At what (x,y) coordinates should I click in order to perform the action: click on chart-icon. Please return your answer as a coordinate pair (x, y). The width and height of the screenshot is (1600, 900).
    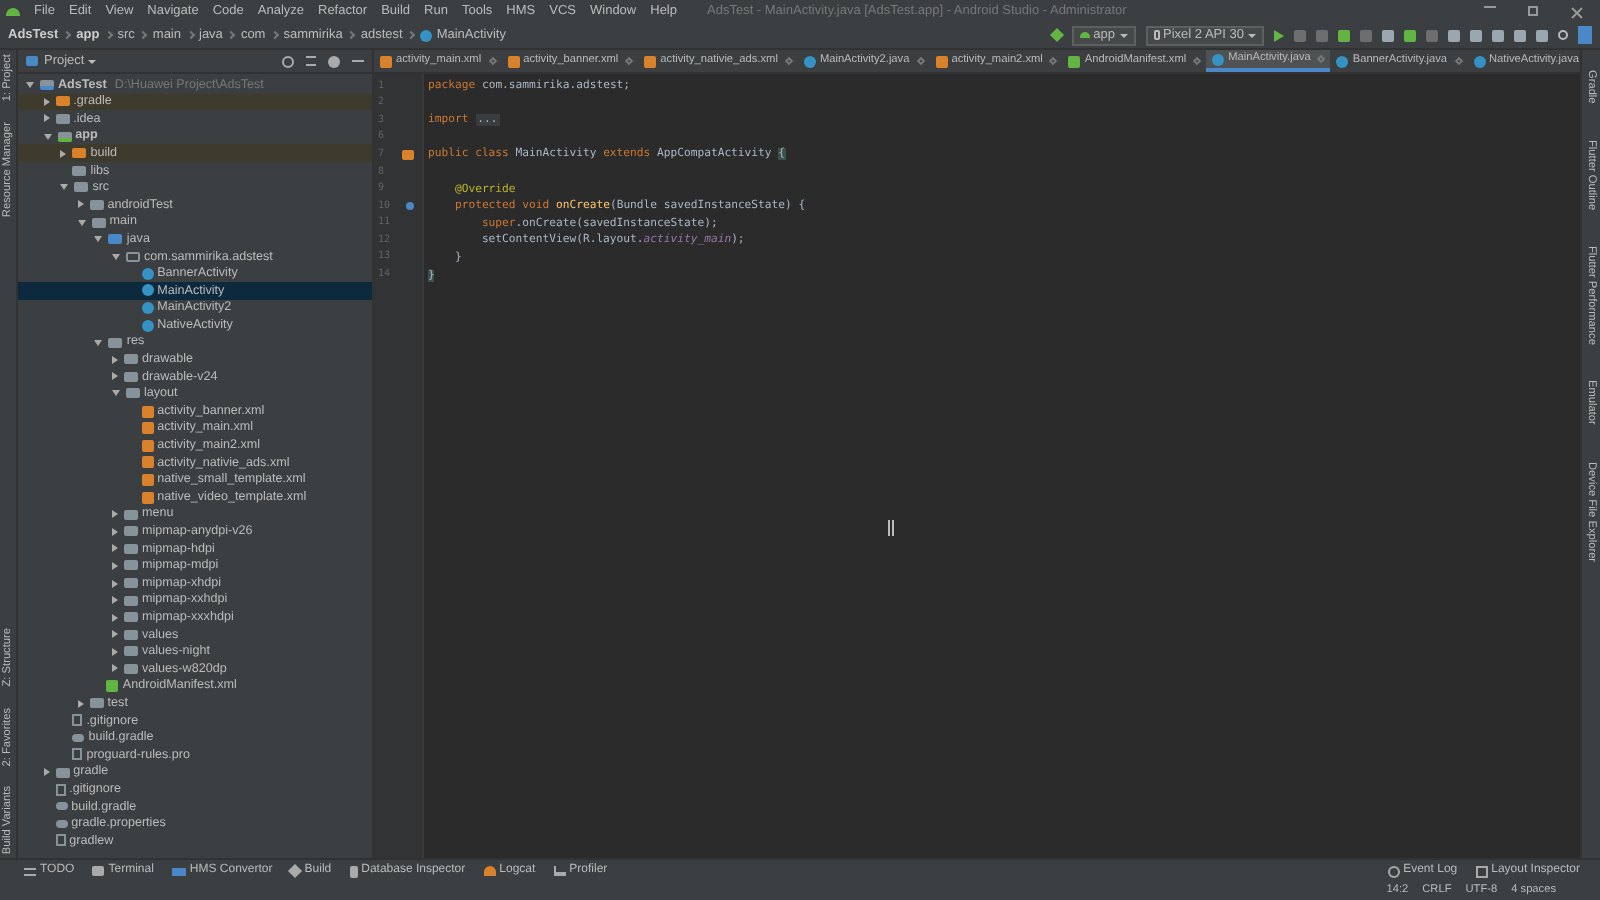
    Looking at the image, I should click on (559, 871).